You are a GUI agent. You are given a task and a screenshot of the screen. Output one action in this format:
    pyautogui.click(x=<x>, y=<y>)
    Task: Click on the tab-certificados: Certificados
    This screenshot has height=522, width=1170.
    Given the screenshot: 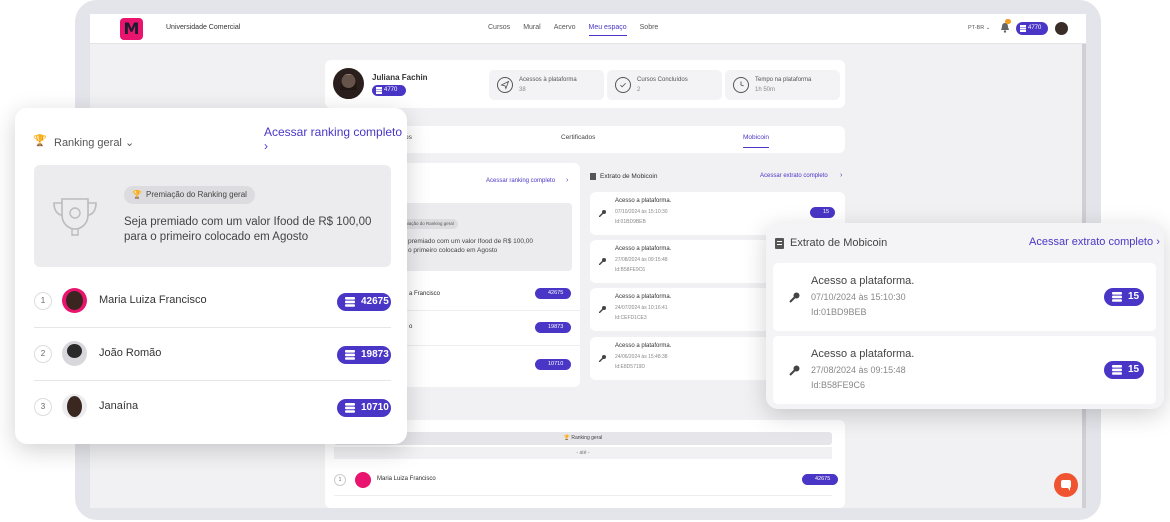 What is the action you would take?
    pyautogui.click(x=578, y=137)
    